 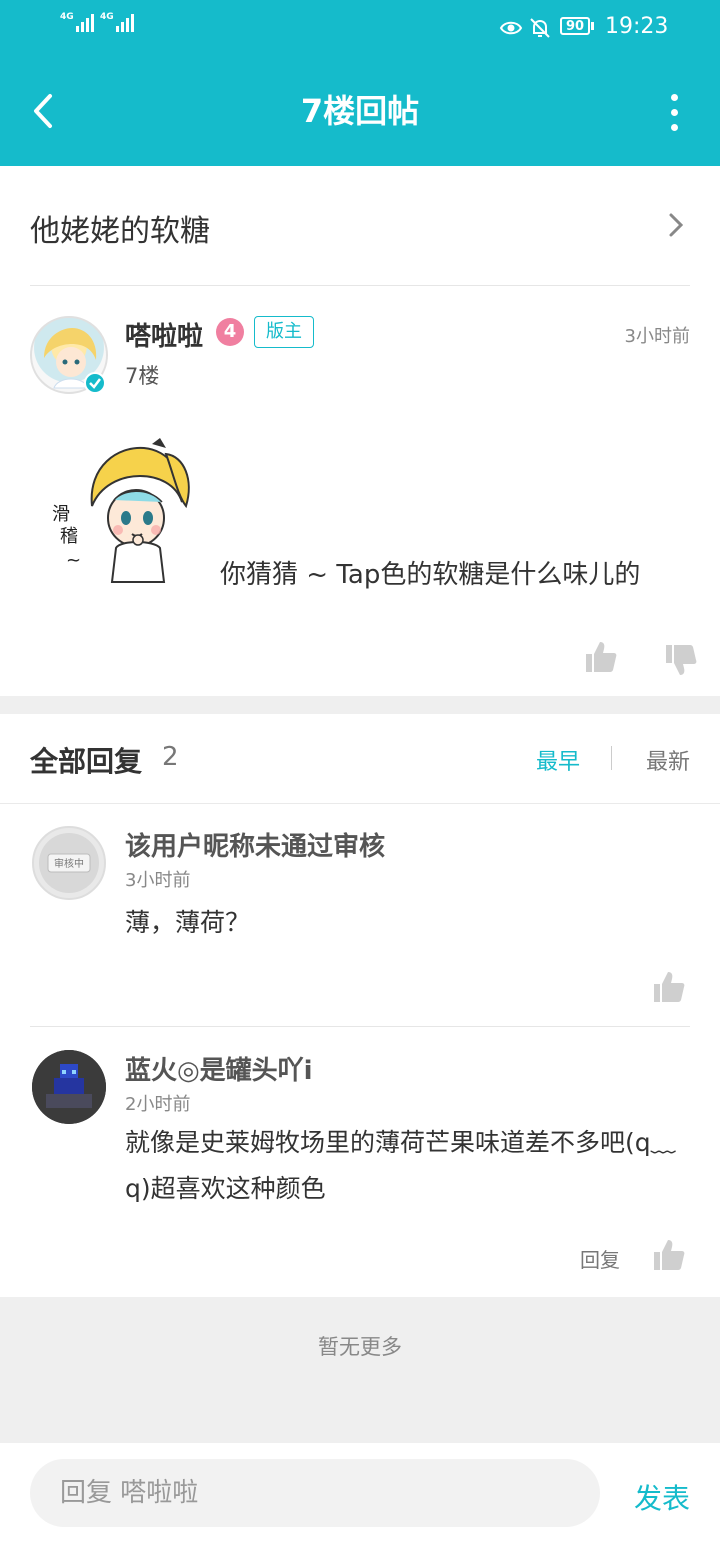 What do you see at coordinates (540, 28) in the screenshot?
I see `bell-off-icon` at bounding box center [540, 28].